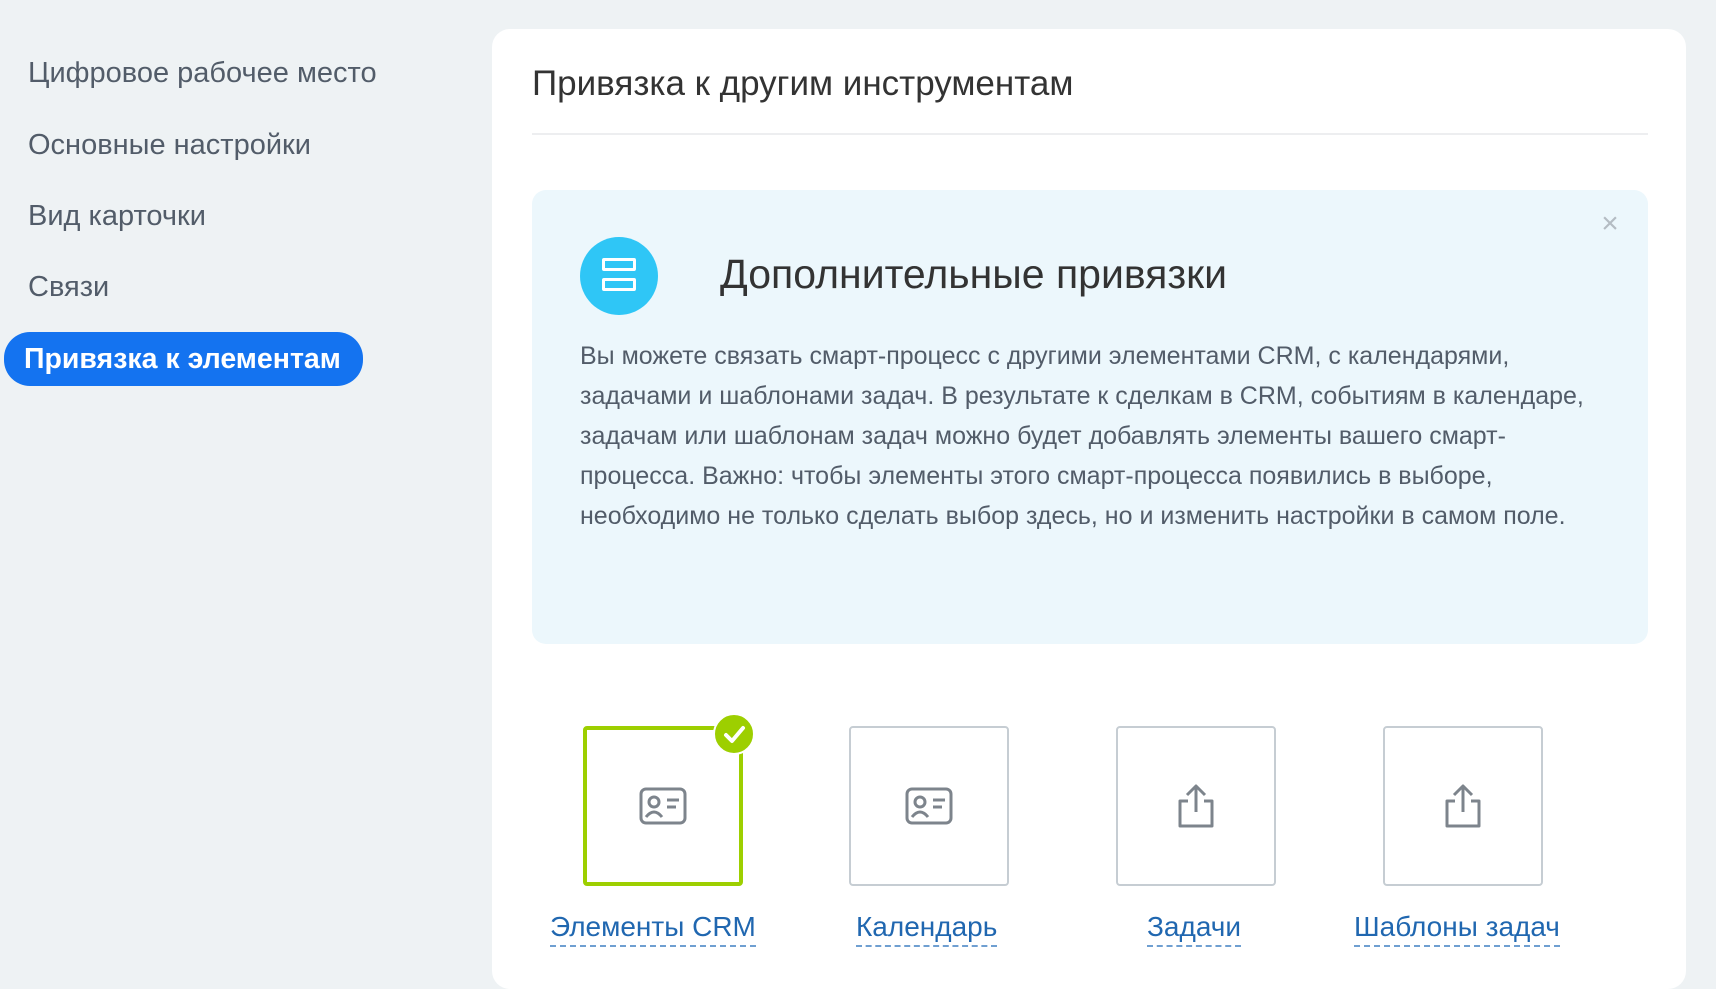 The image size is (1716, 989). What do you see at coordinates (927, 930) in the screenshot?
I see `option-label-calendar: Календарь` at bounding box center [927, 930].